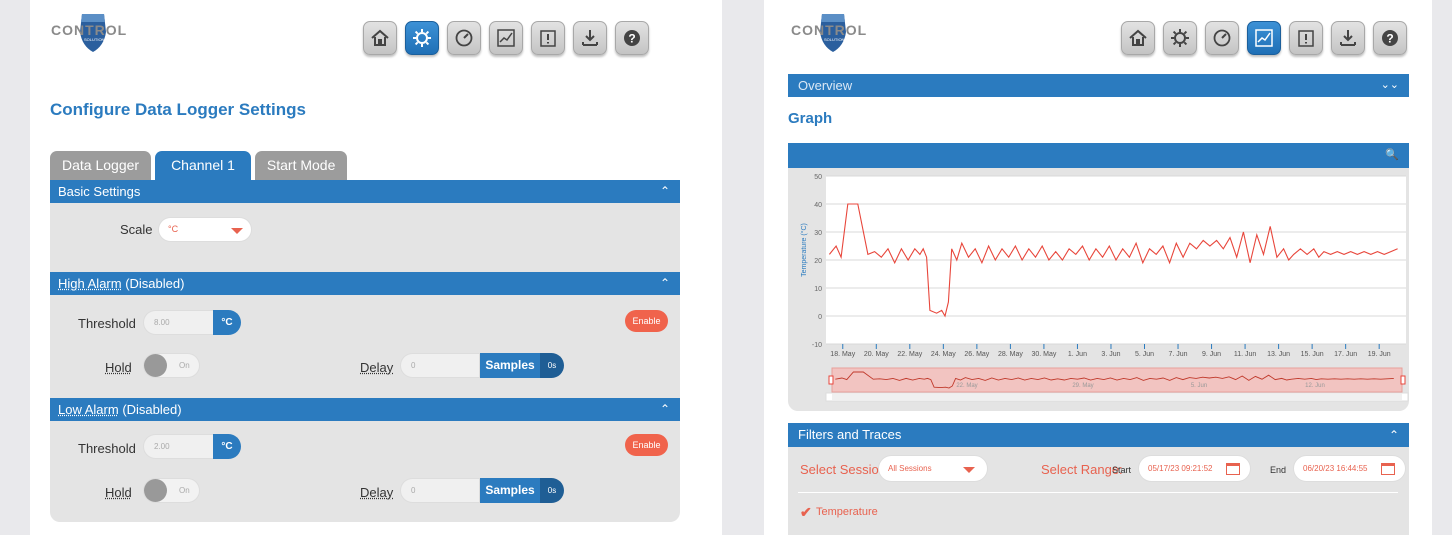 This screenshot has height=535, width=1452. I want to click on navigator-left-handle, so click(831, 380).